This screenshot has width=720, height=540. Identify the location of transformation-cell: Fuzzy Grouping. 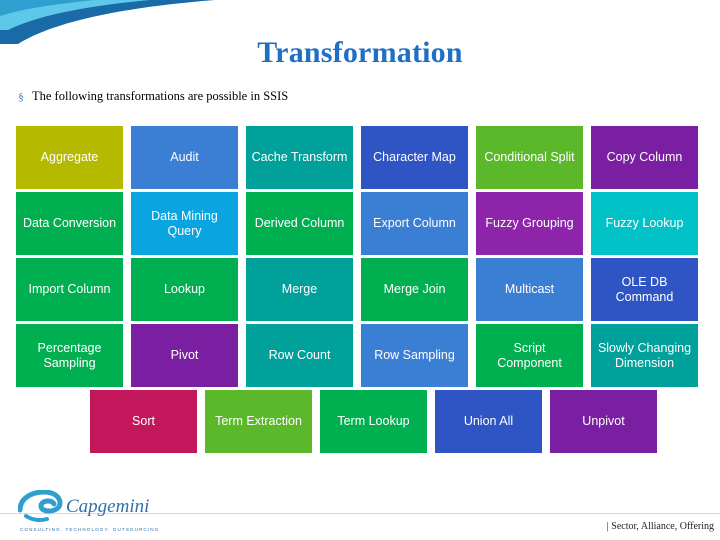
(529, 223).